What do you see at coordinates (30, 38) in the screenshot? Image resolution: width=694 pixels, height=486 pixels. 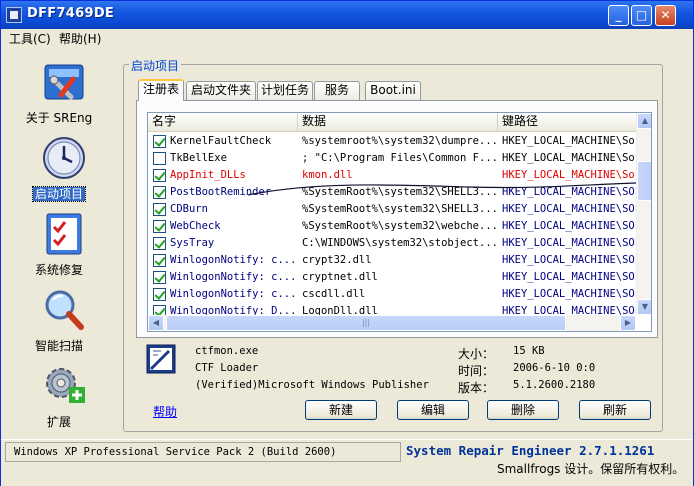 I see `menu-tools: 工具(C)` at bounding box center [30, 38].